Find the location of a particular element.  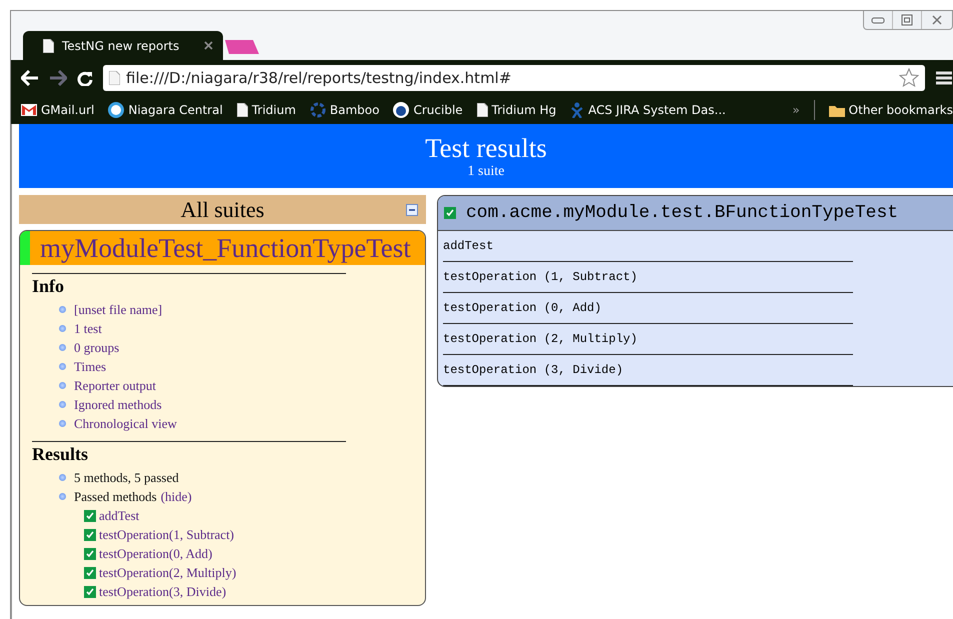

more-bookmarks-button: » is located at coordinates (796, 110).